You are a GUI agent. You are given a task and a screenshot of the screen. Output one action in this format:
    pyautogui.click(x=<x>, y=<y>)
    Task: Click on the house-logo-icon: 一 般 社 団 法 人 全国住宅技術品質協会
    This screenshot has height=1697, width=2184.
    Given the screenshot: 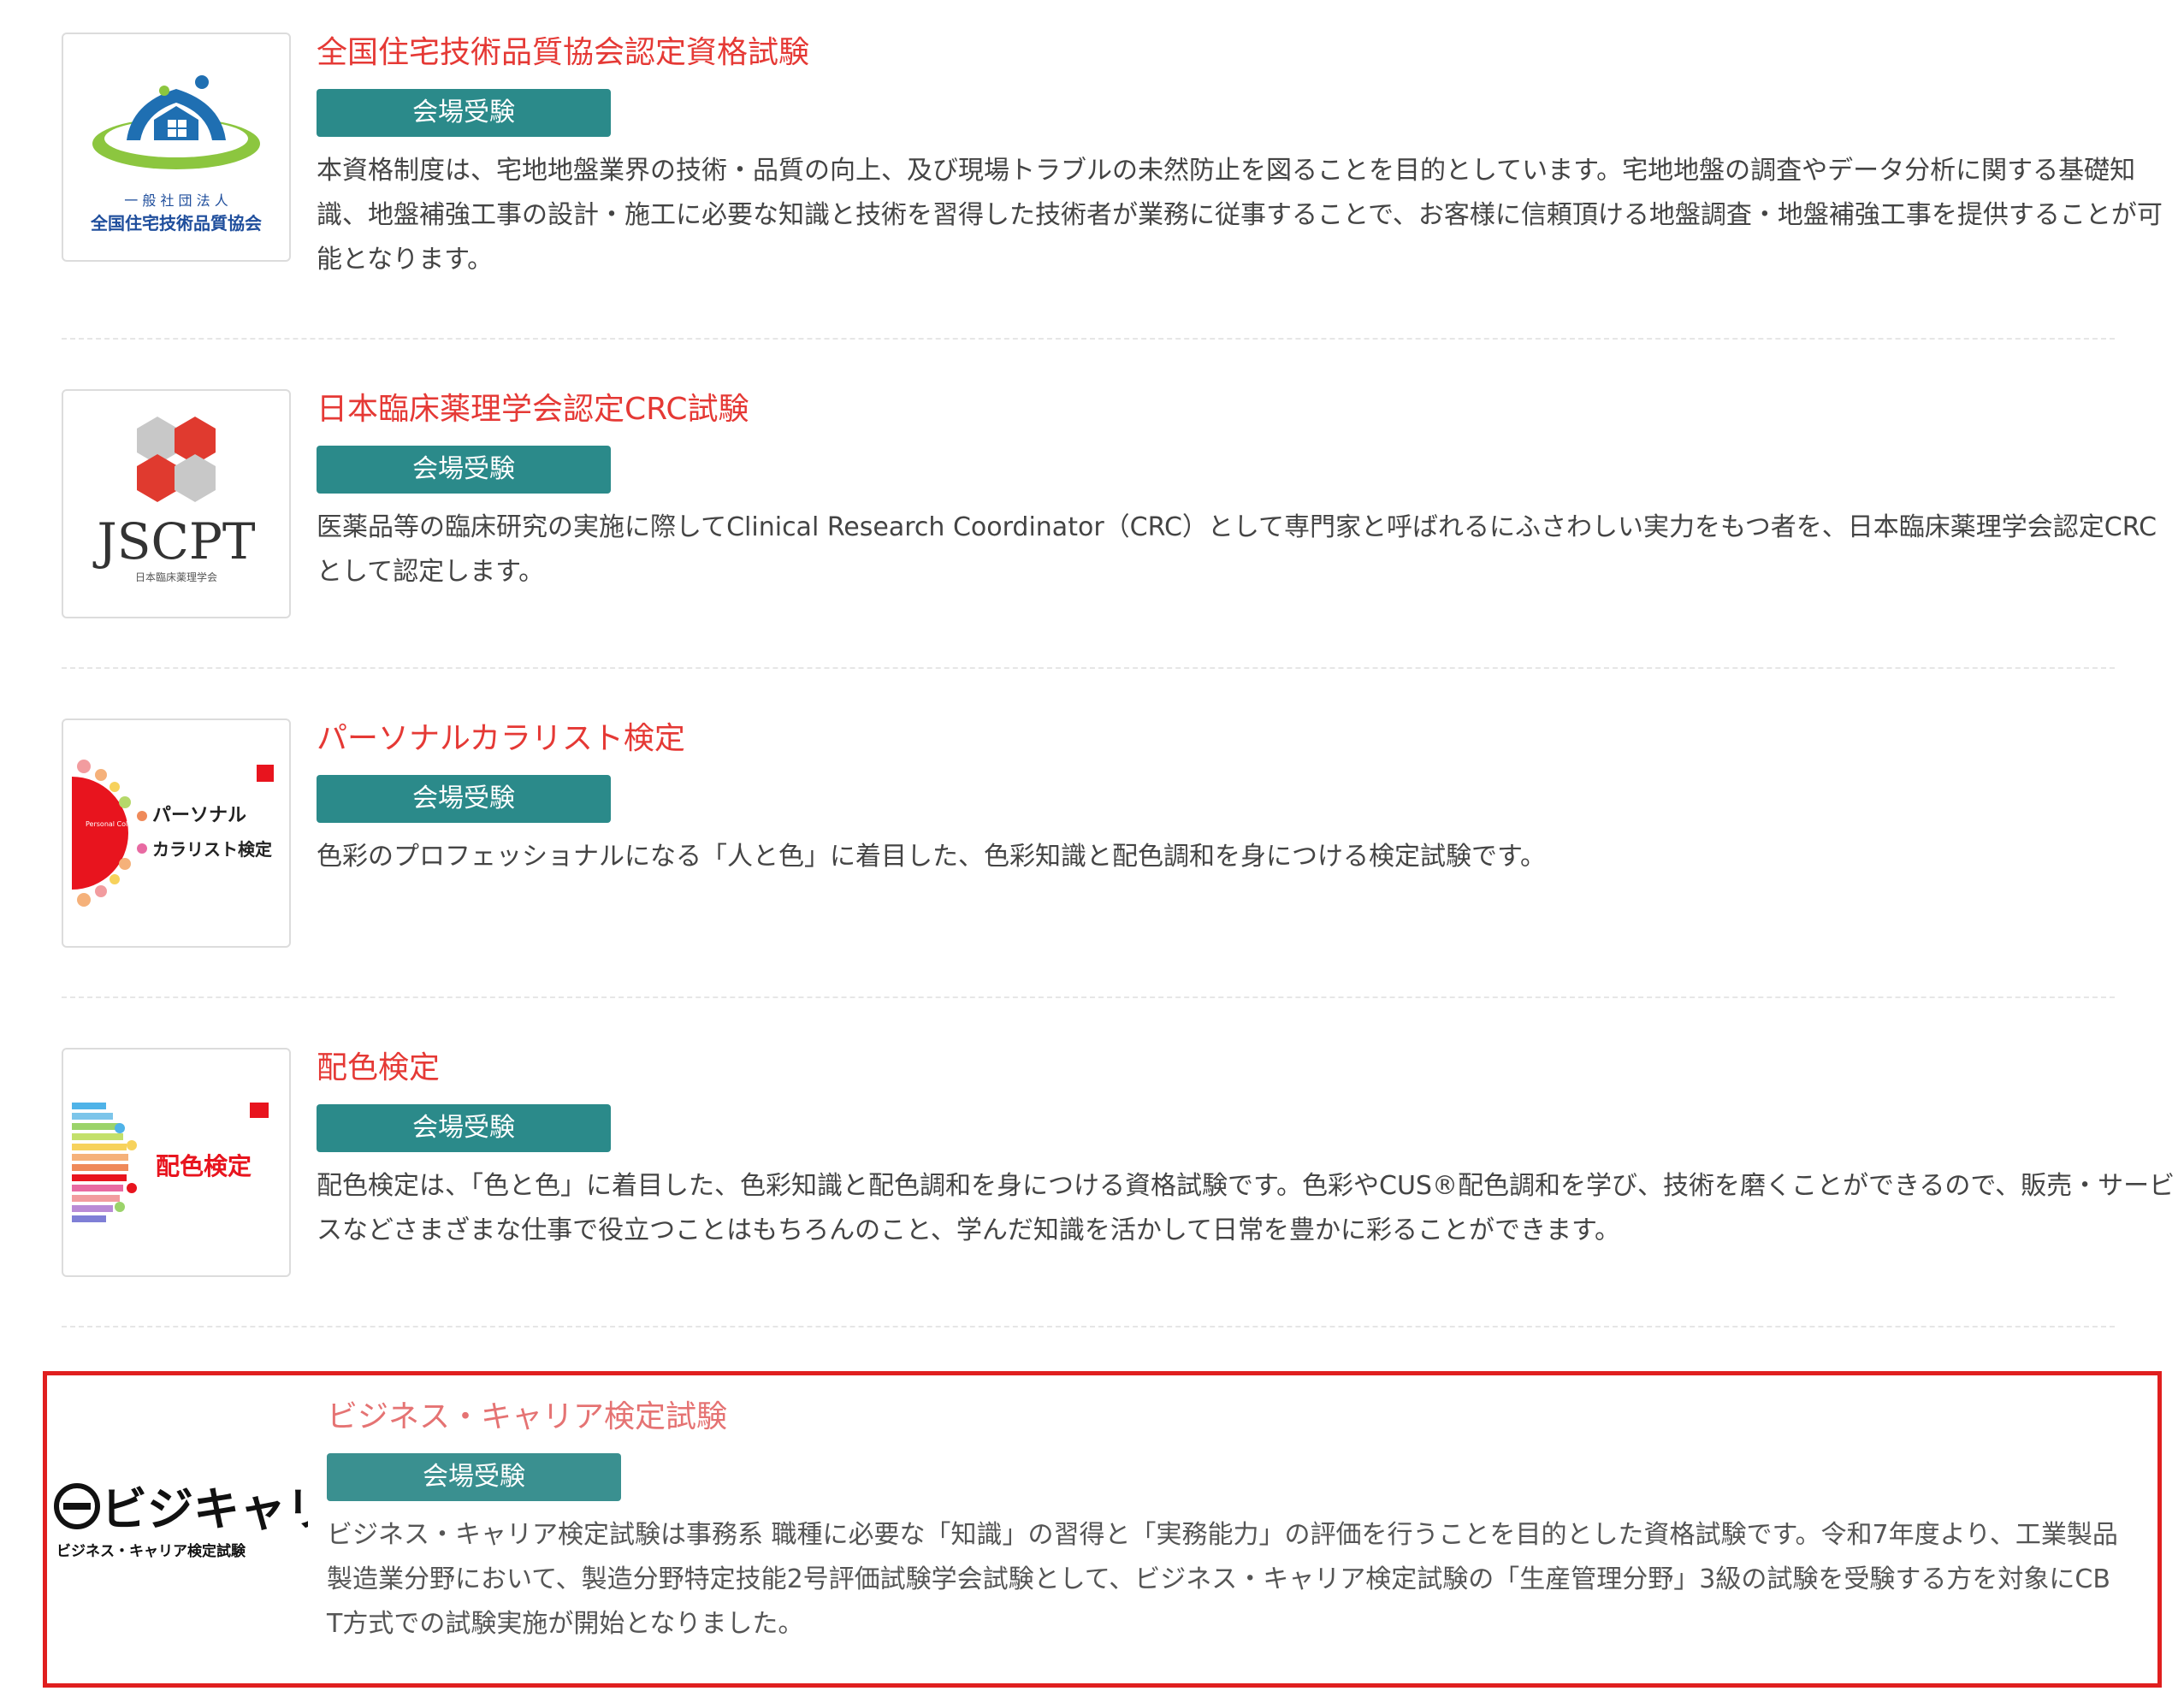 What is the action you would take?
    pyautogui.click(x=176, y=154)
    